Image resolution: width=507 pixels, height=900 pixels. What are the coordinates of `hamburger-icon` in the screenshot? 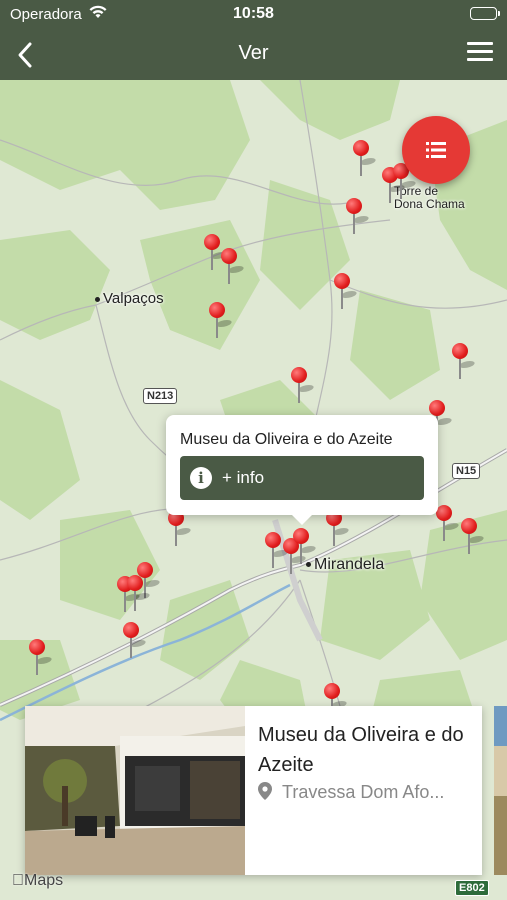 It's located at (480, 55).